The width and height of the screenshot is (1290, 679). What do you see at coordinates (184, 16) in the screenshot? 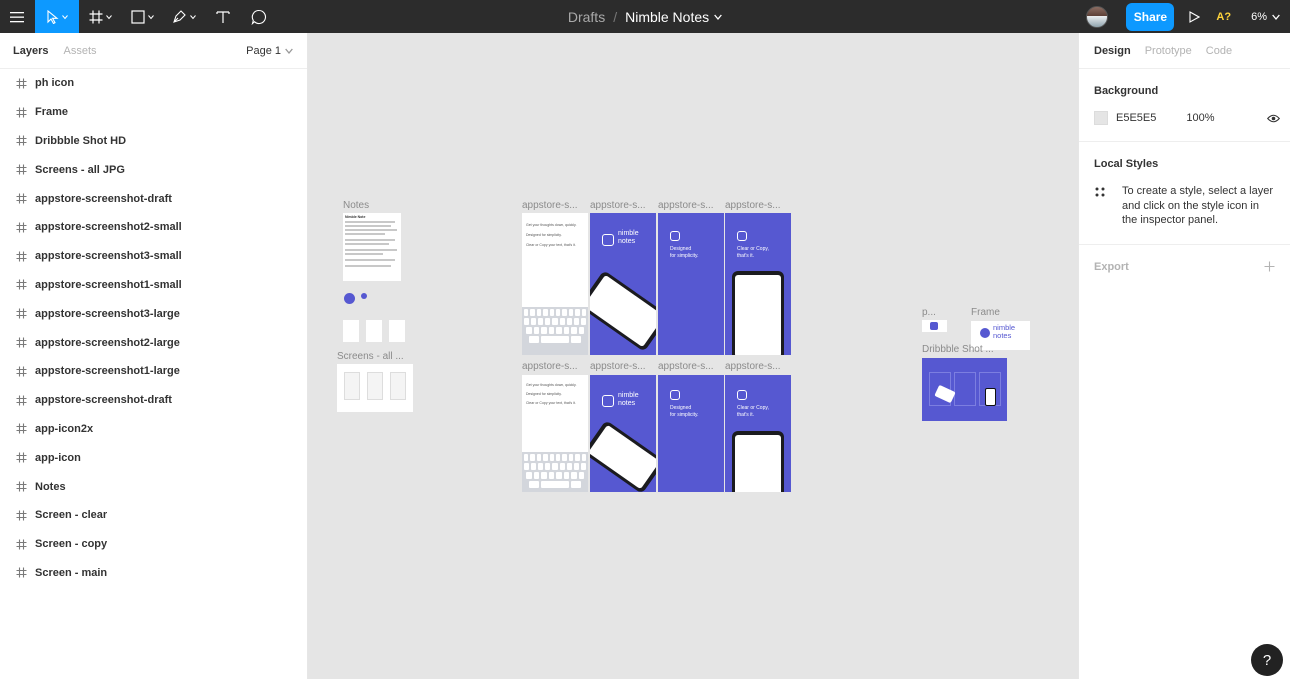
I see `pen-tool-button` at bounding box center [184, 16].